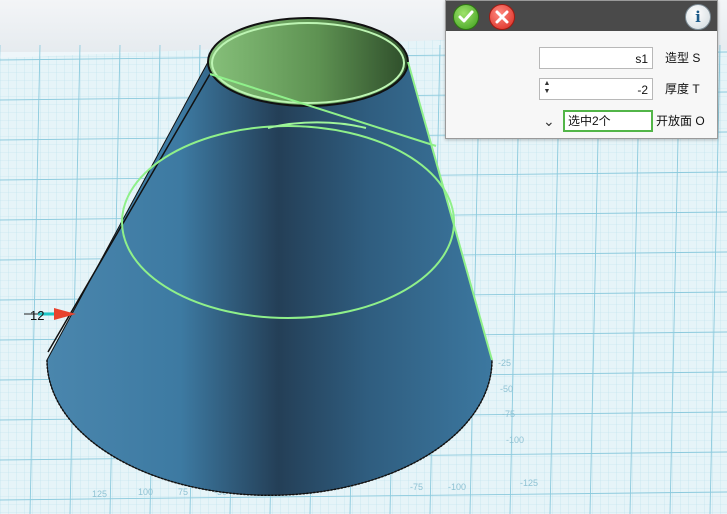 This screenshot has height=514, width=727. I want to click on confirm-button, so click(466, 17).